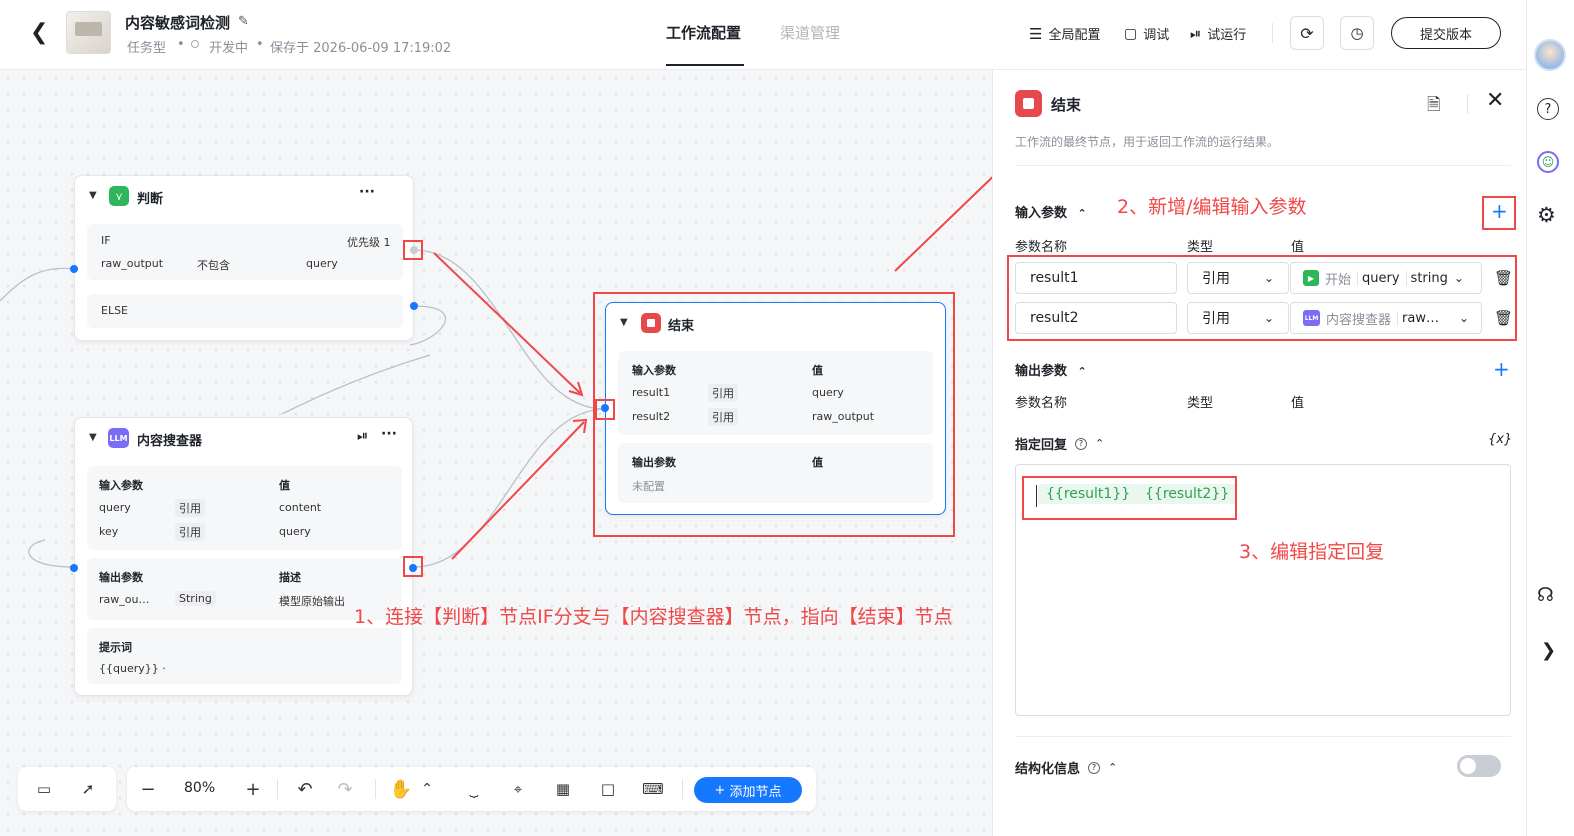 Image resolution: width=1574 pixels, height=836 pixels. I want to click on prompt-section: 提示词 {{query}} ·, so click(244, 656).